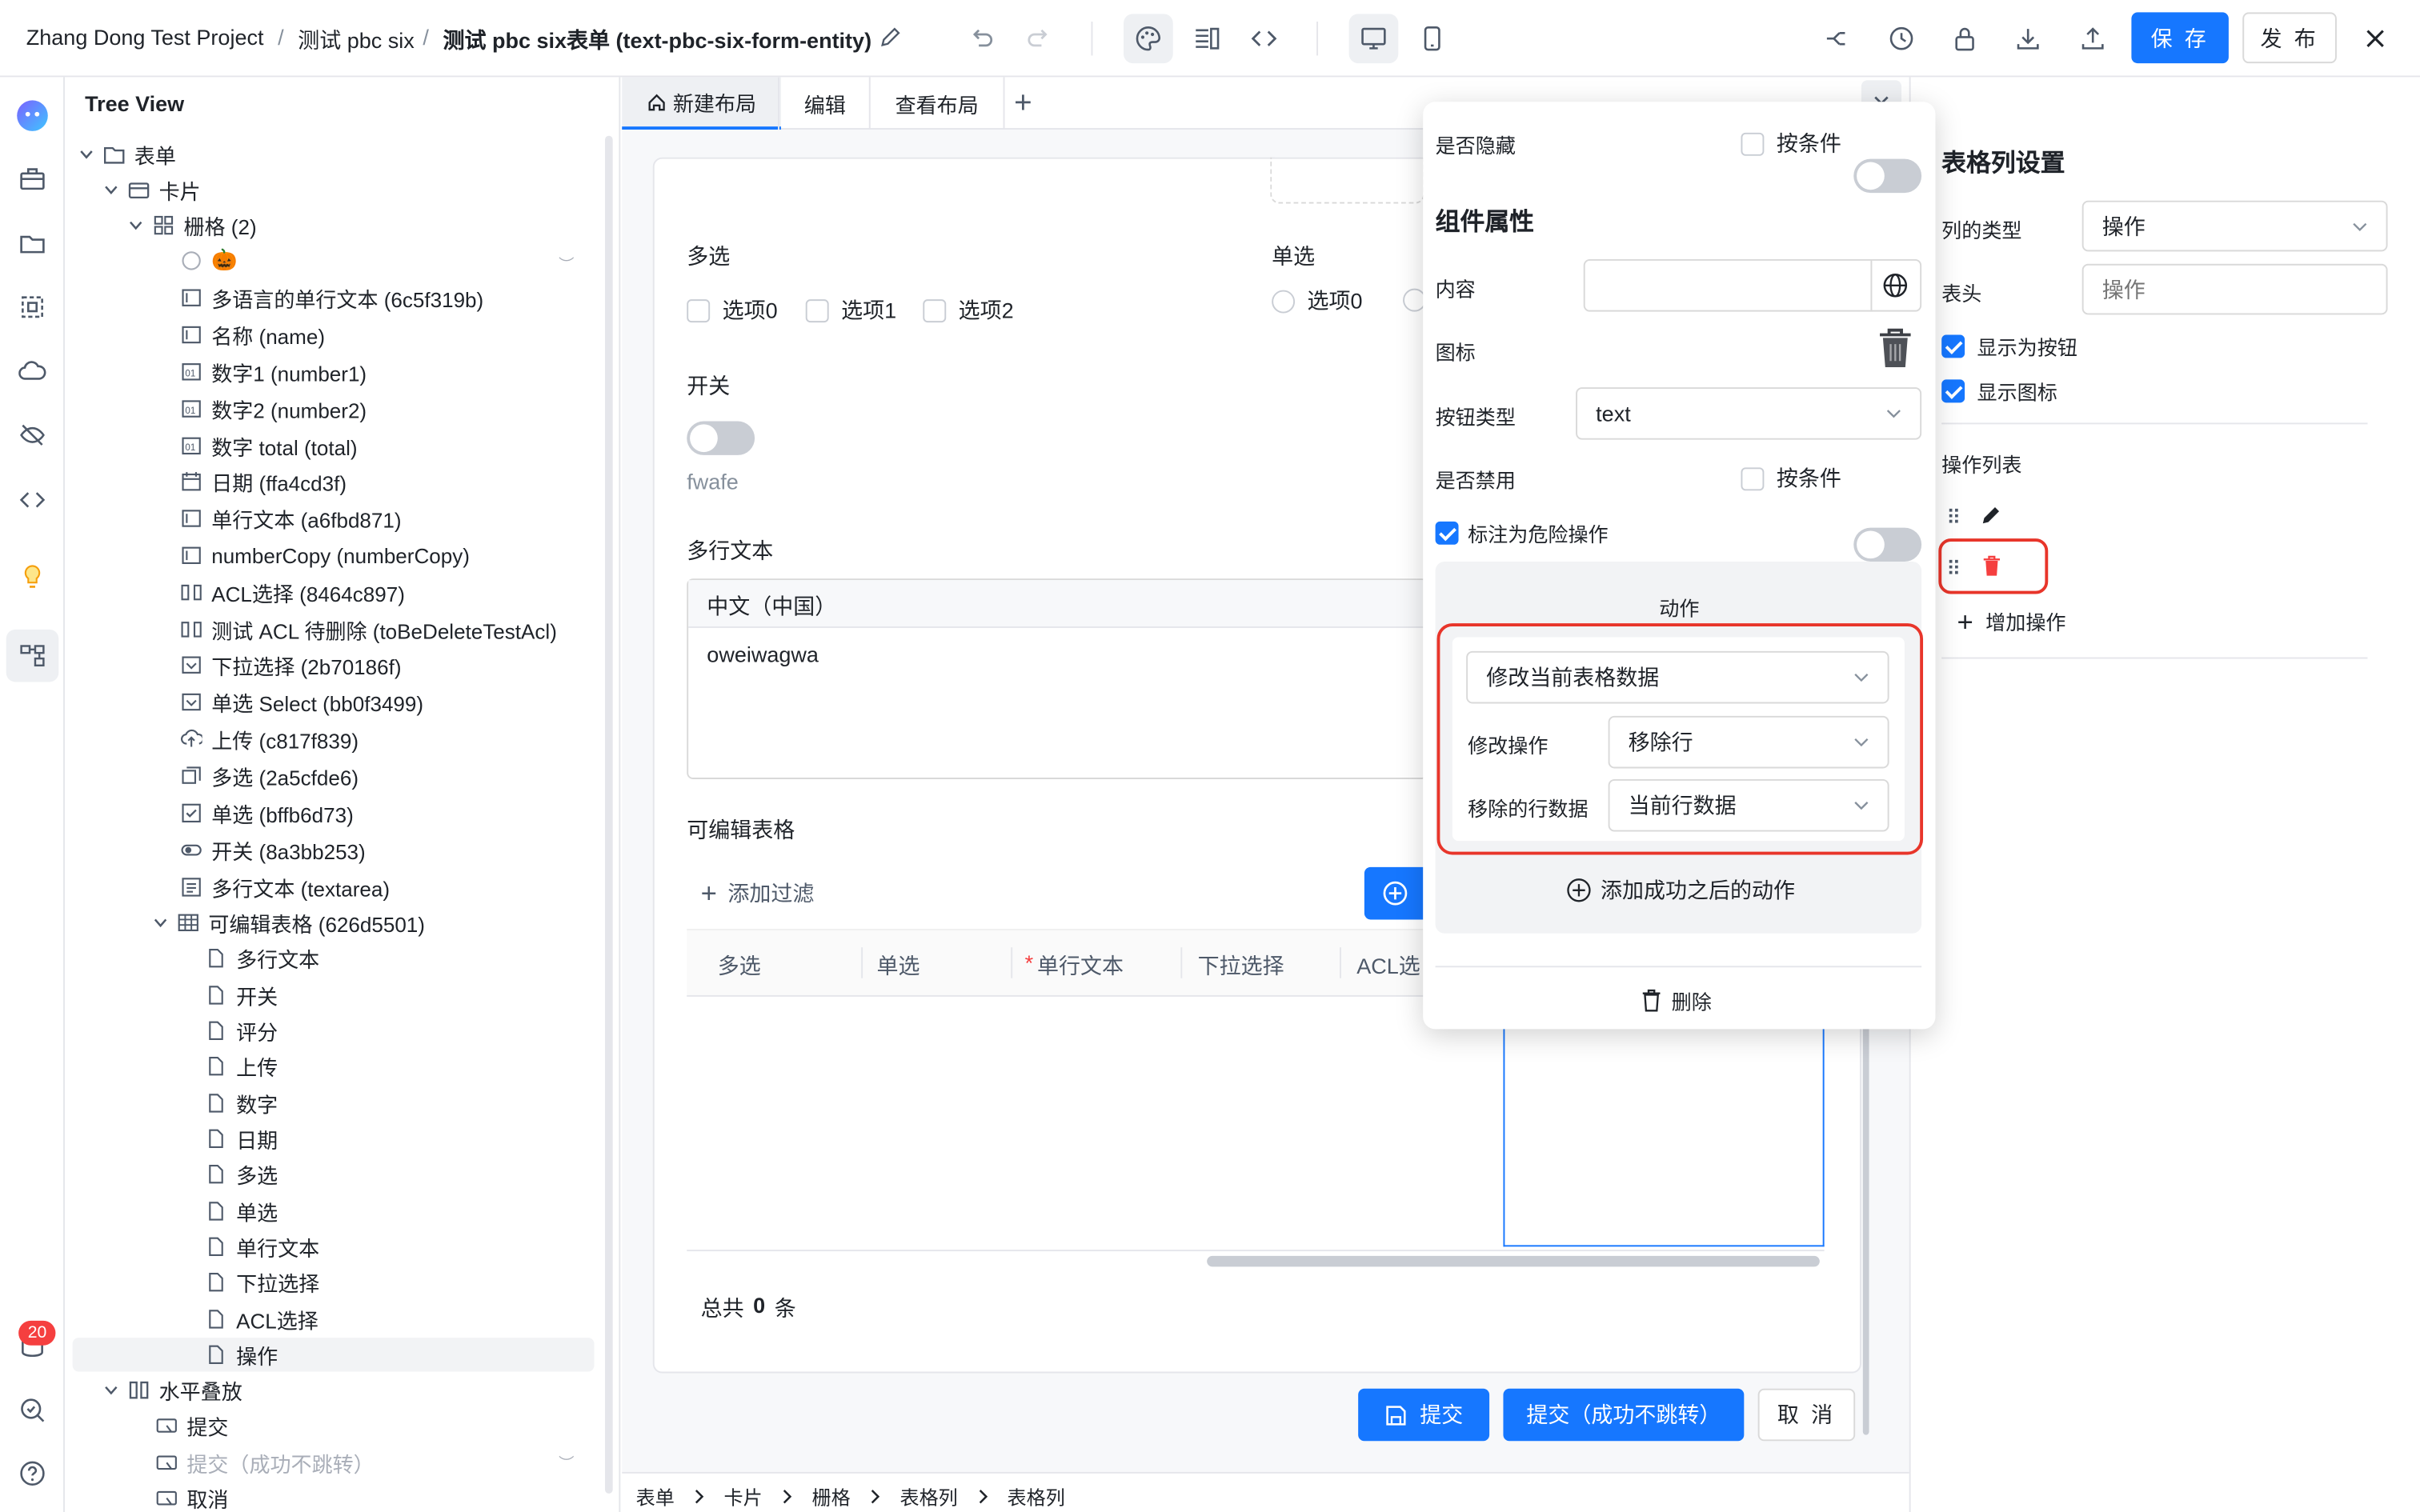  Describe the element at coordinates (291, 518) in the screenshot. I see `tree-node: 单行文本 (a6fbd871)` at that location.